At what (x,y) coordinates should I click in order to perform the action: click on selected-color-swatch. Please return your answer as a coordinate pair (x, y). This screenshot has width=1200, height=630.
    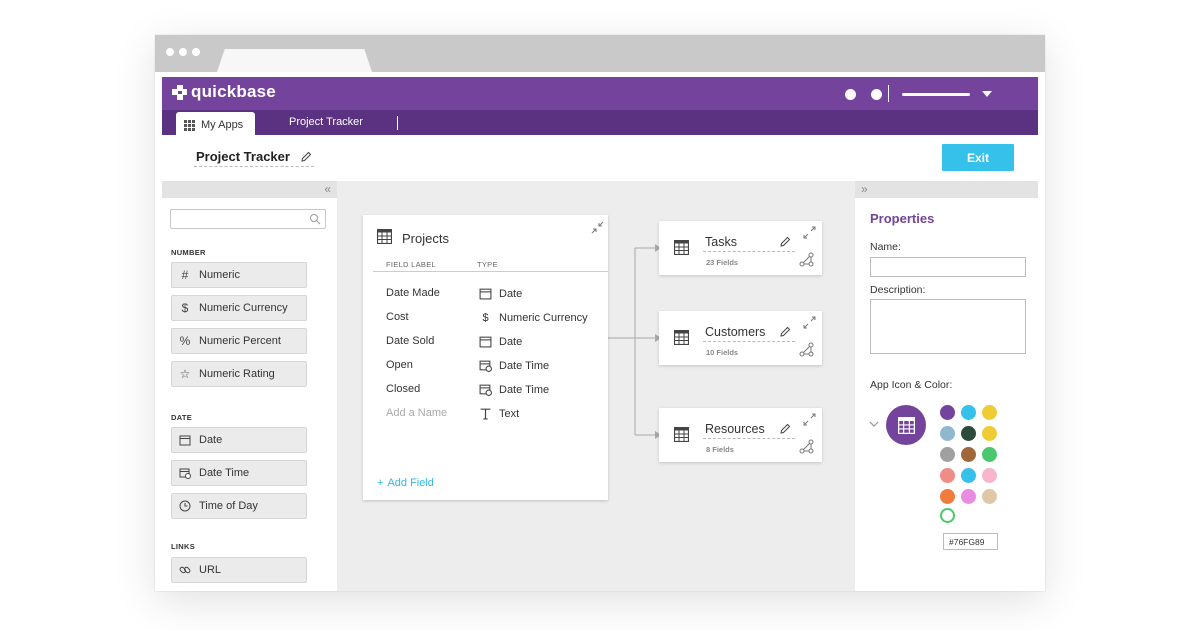
    Looking at the image, I should click on (947, 515).